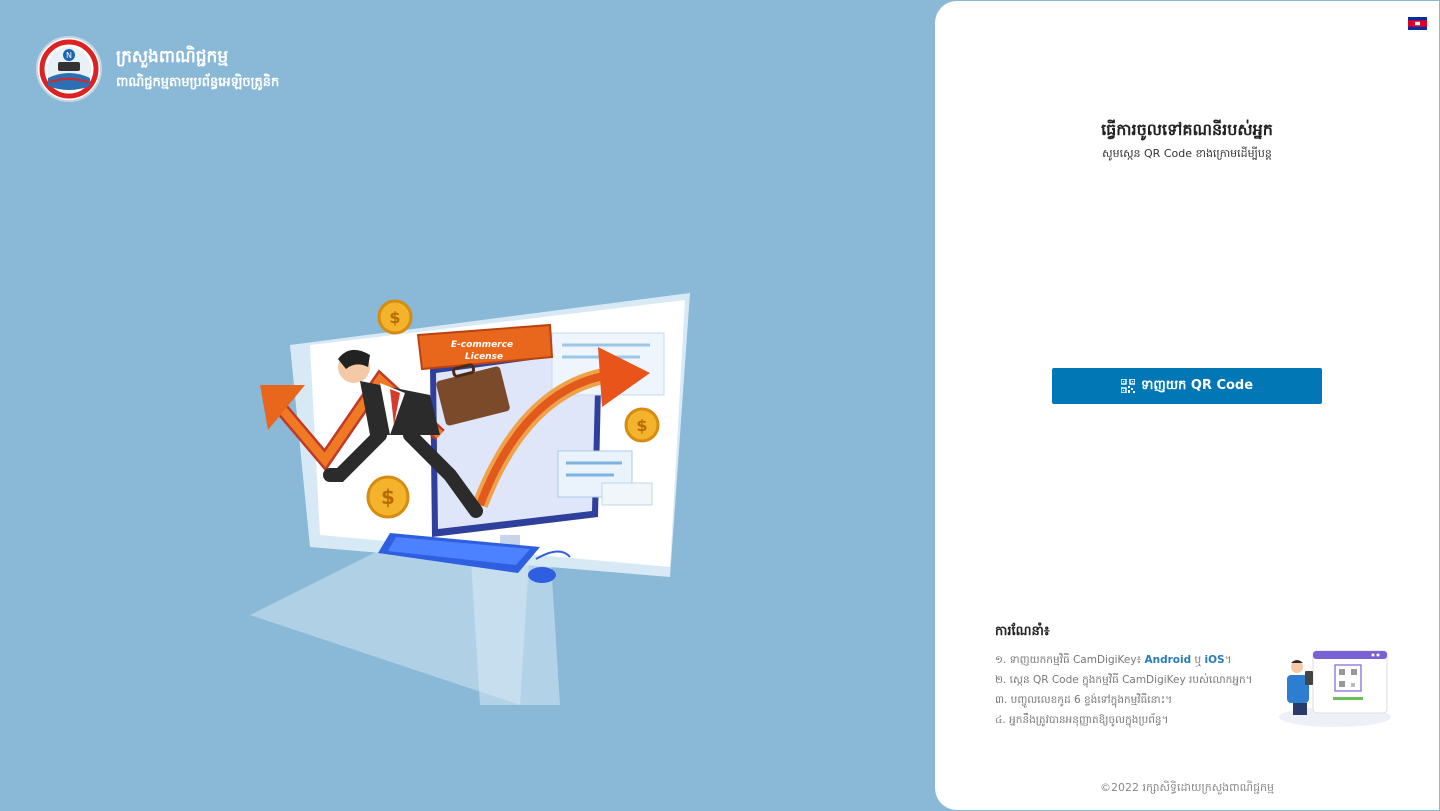  Describe the element at coordinates (1197, 385) in the screenshot. I see `get-qr-code-label: ទាញយក QR Code` at that location.